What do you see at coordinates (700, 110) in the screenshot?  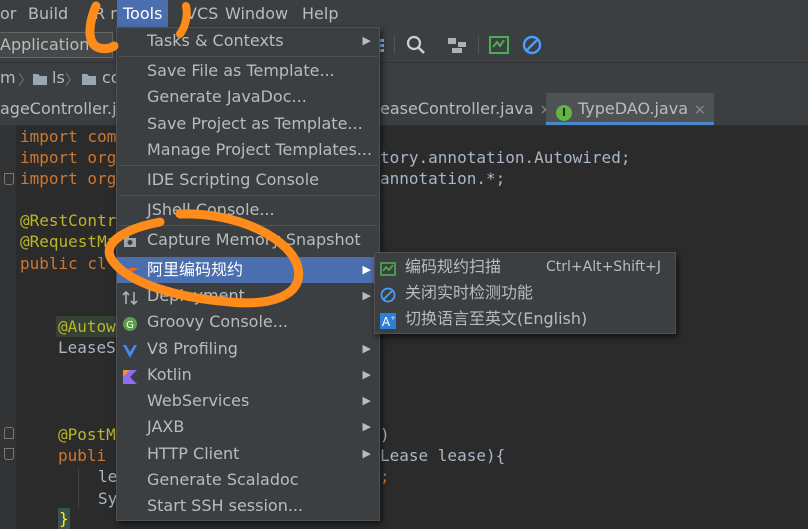 I see `close-icon: ×` at bounding box center [700, 110].